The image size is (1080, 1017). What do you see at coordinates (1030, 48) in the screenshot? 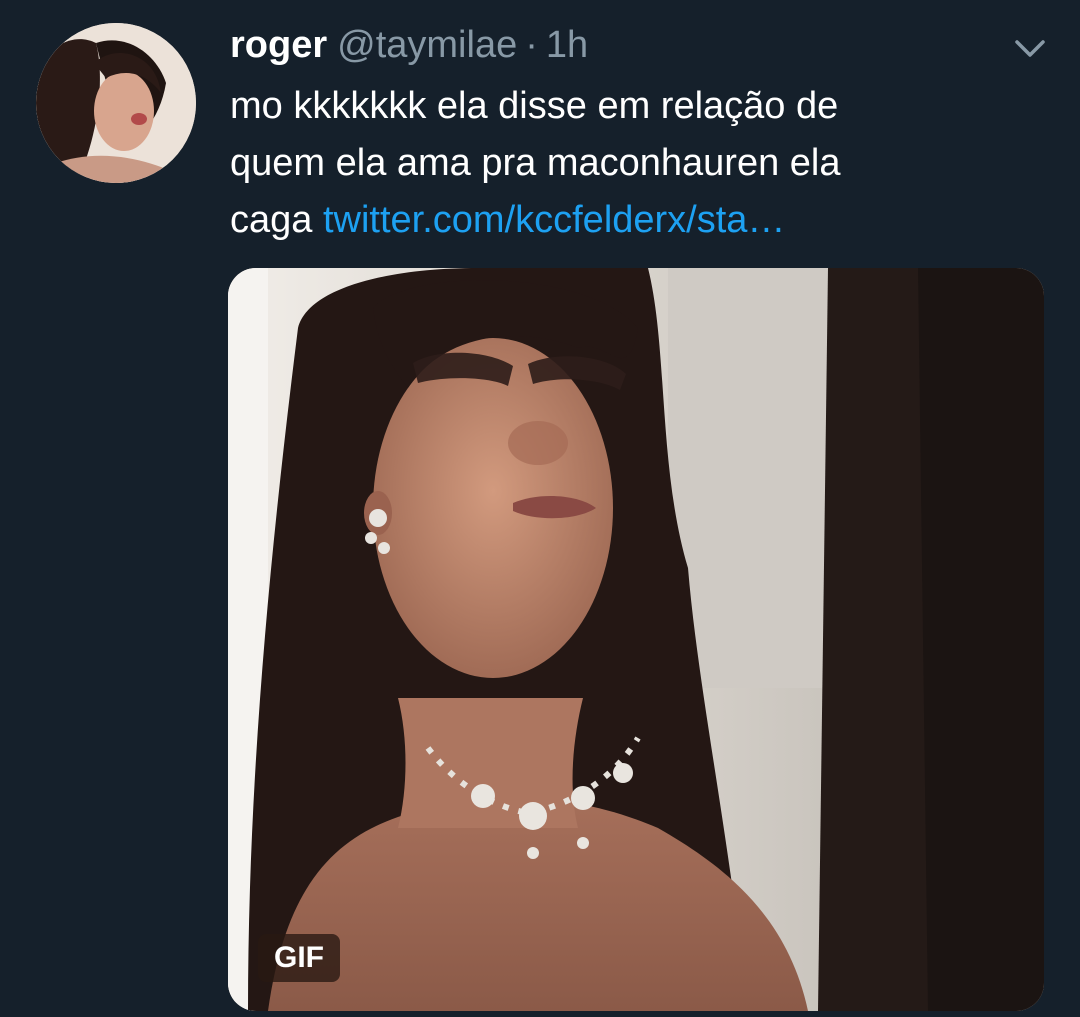
I see `chevron-down-icon` at bounding box center [1030, 48].